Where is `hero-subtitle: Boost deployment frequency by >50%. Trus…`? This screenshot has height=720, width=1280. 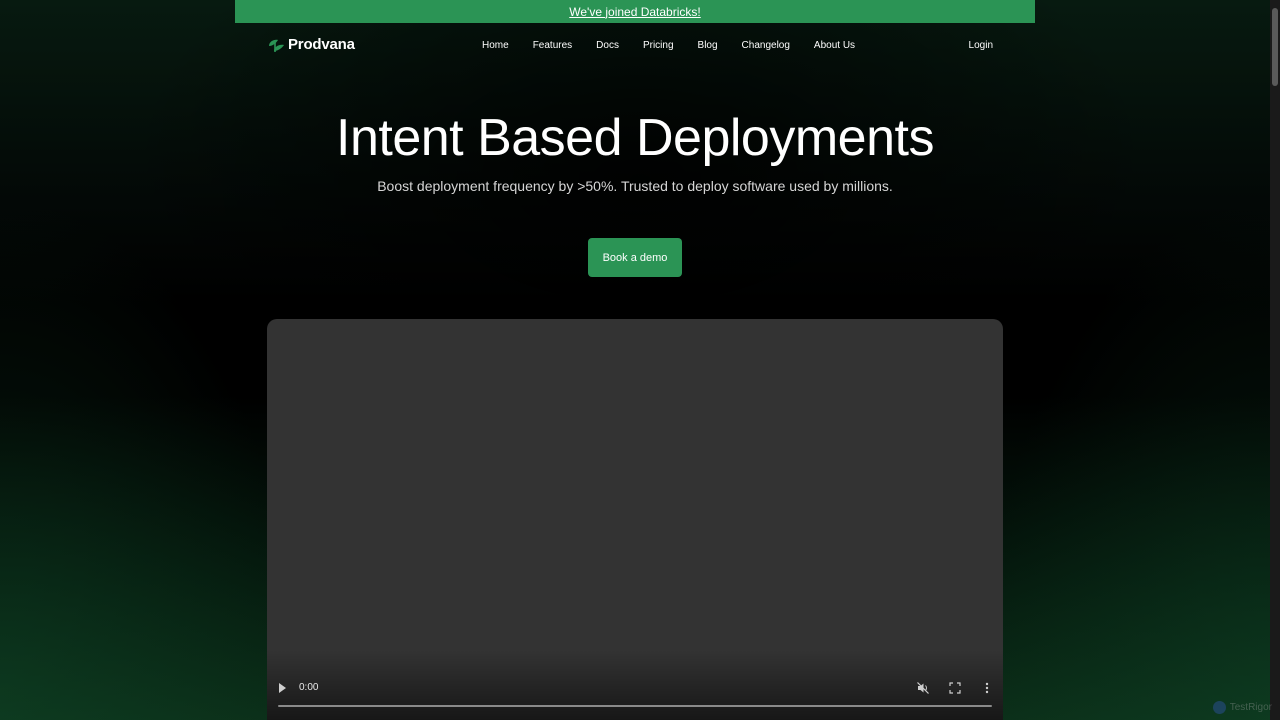
hero-subtitle: Boost deployment frequency by >50%. Trus… is located at coordinates (635, 186).